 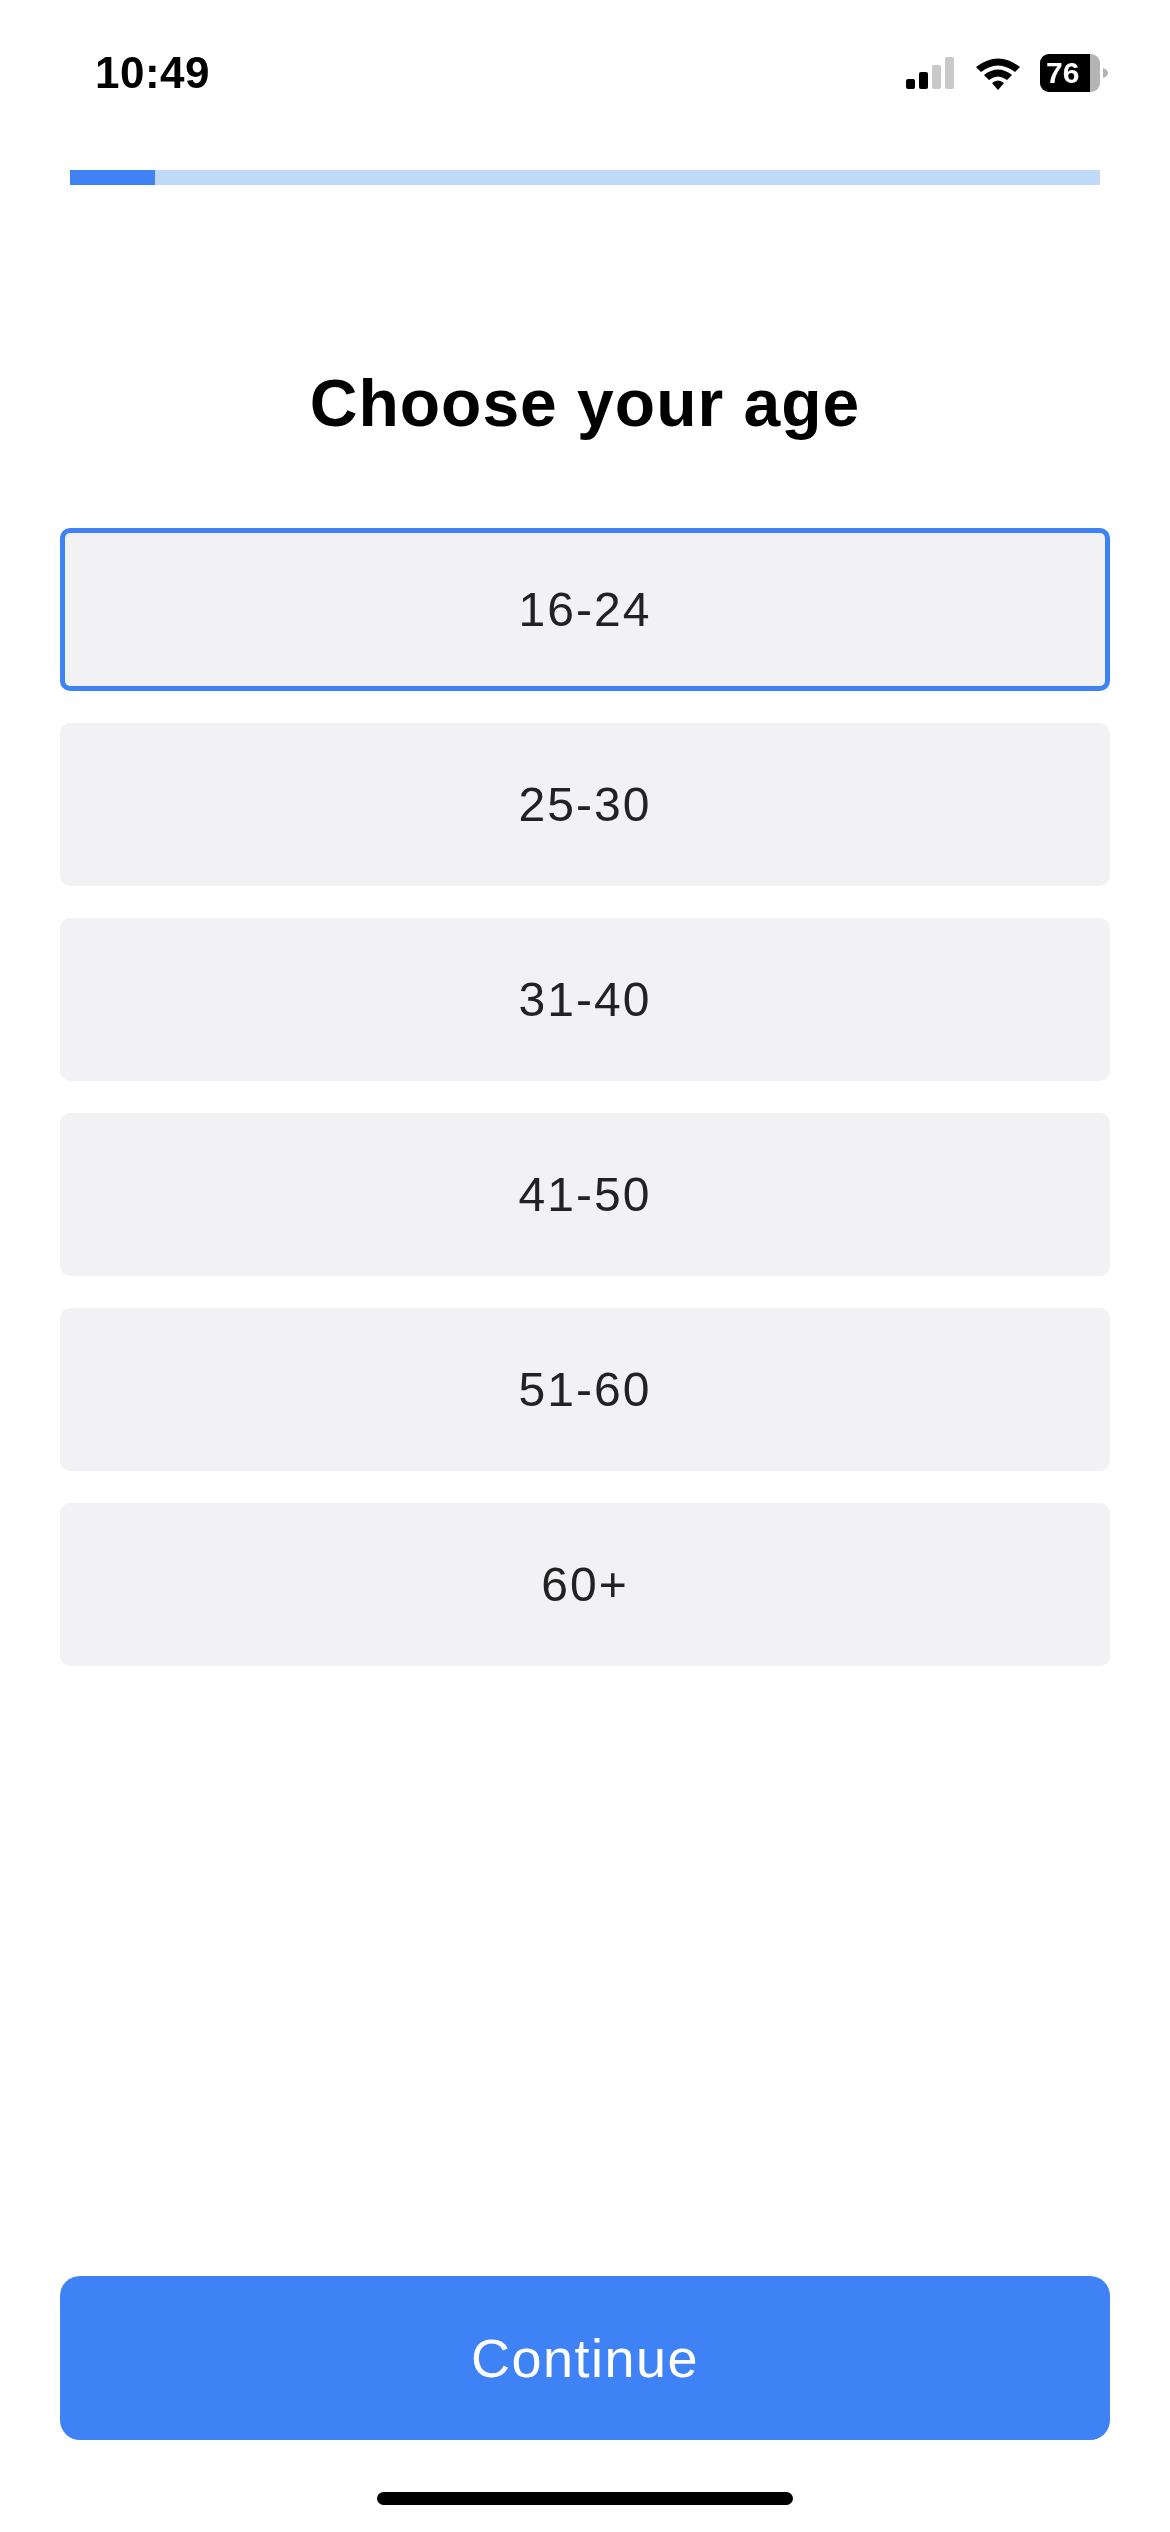 What do you see at coordinates (153, 73) in the screenshot?
I see `status-time: 10:49` at bounding box center [153, 73].